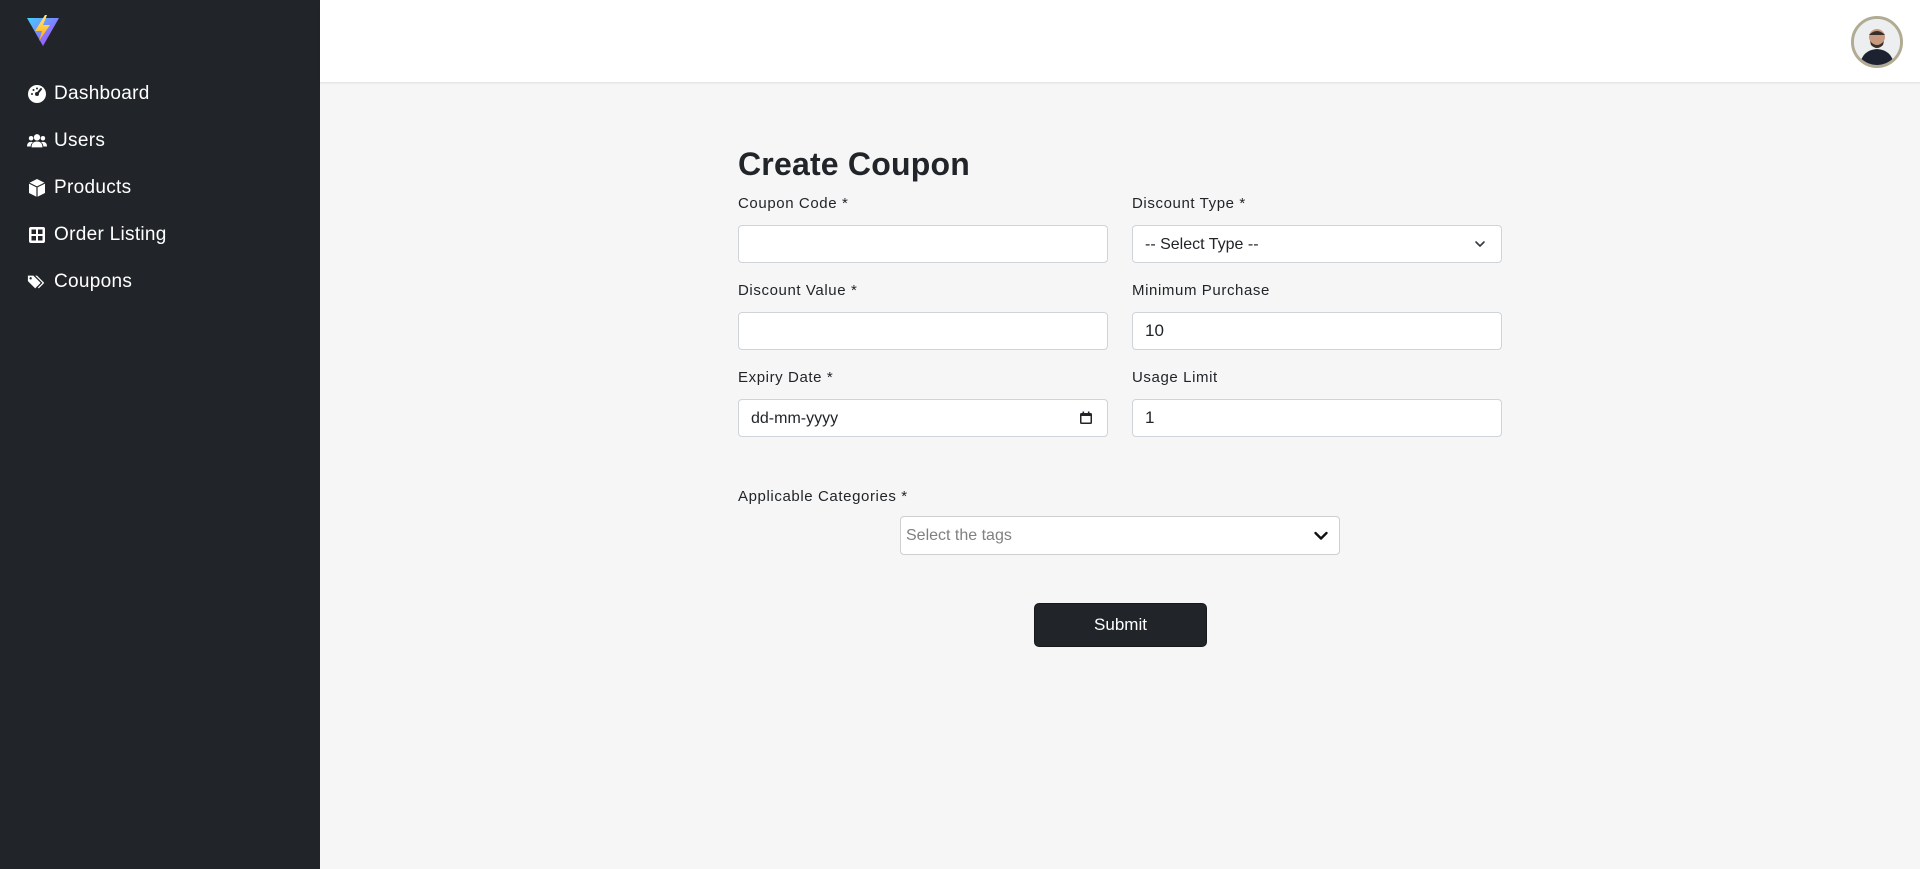 This screenshot has width=1920, height=869. What do you see at coordinates (1120, 625) in the screenshot?
I see `submit-button: Submit` at bounding box center [1120, 625].